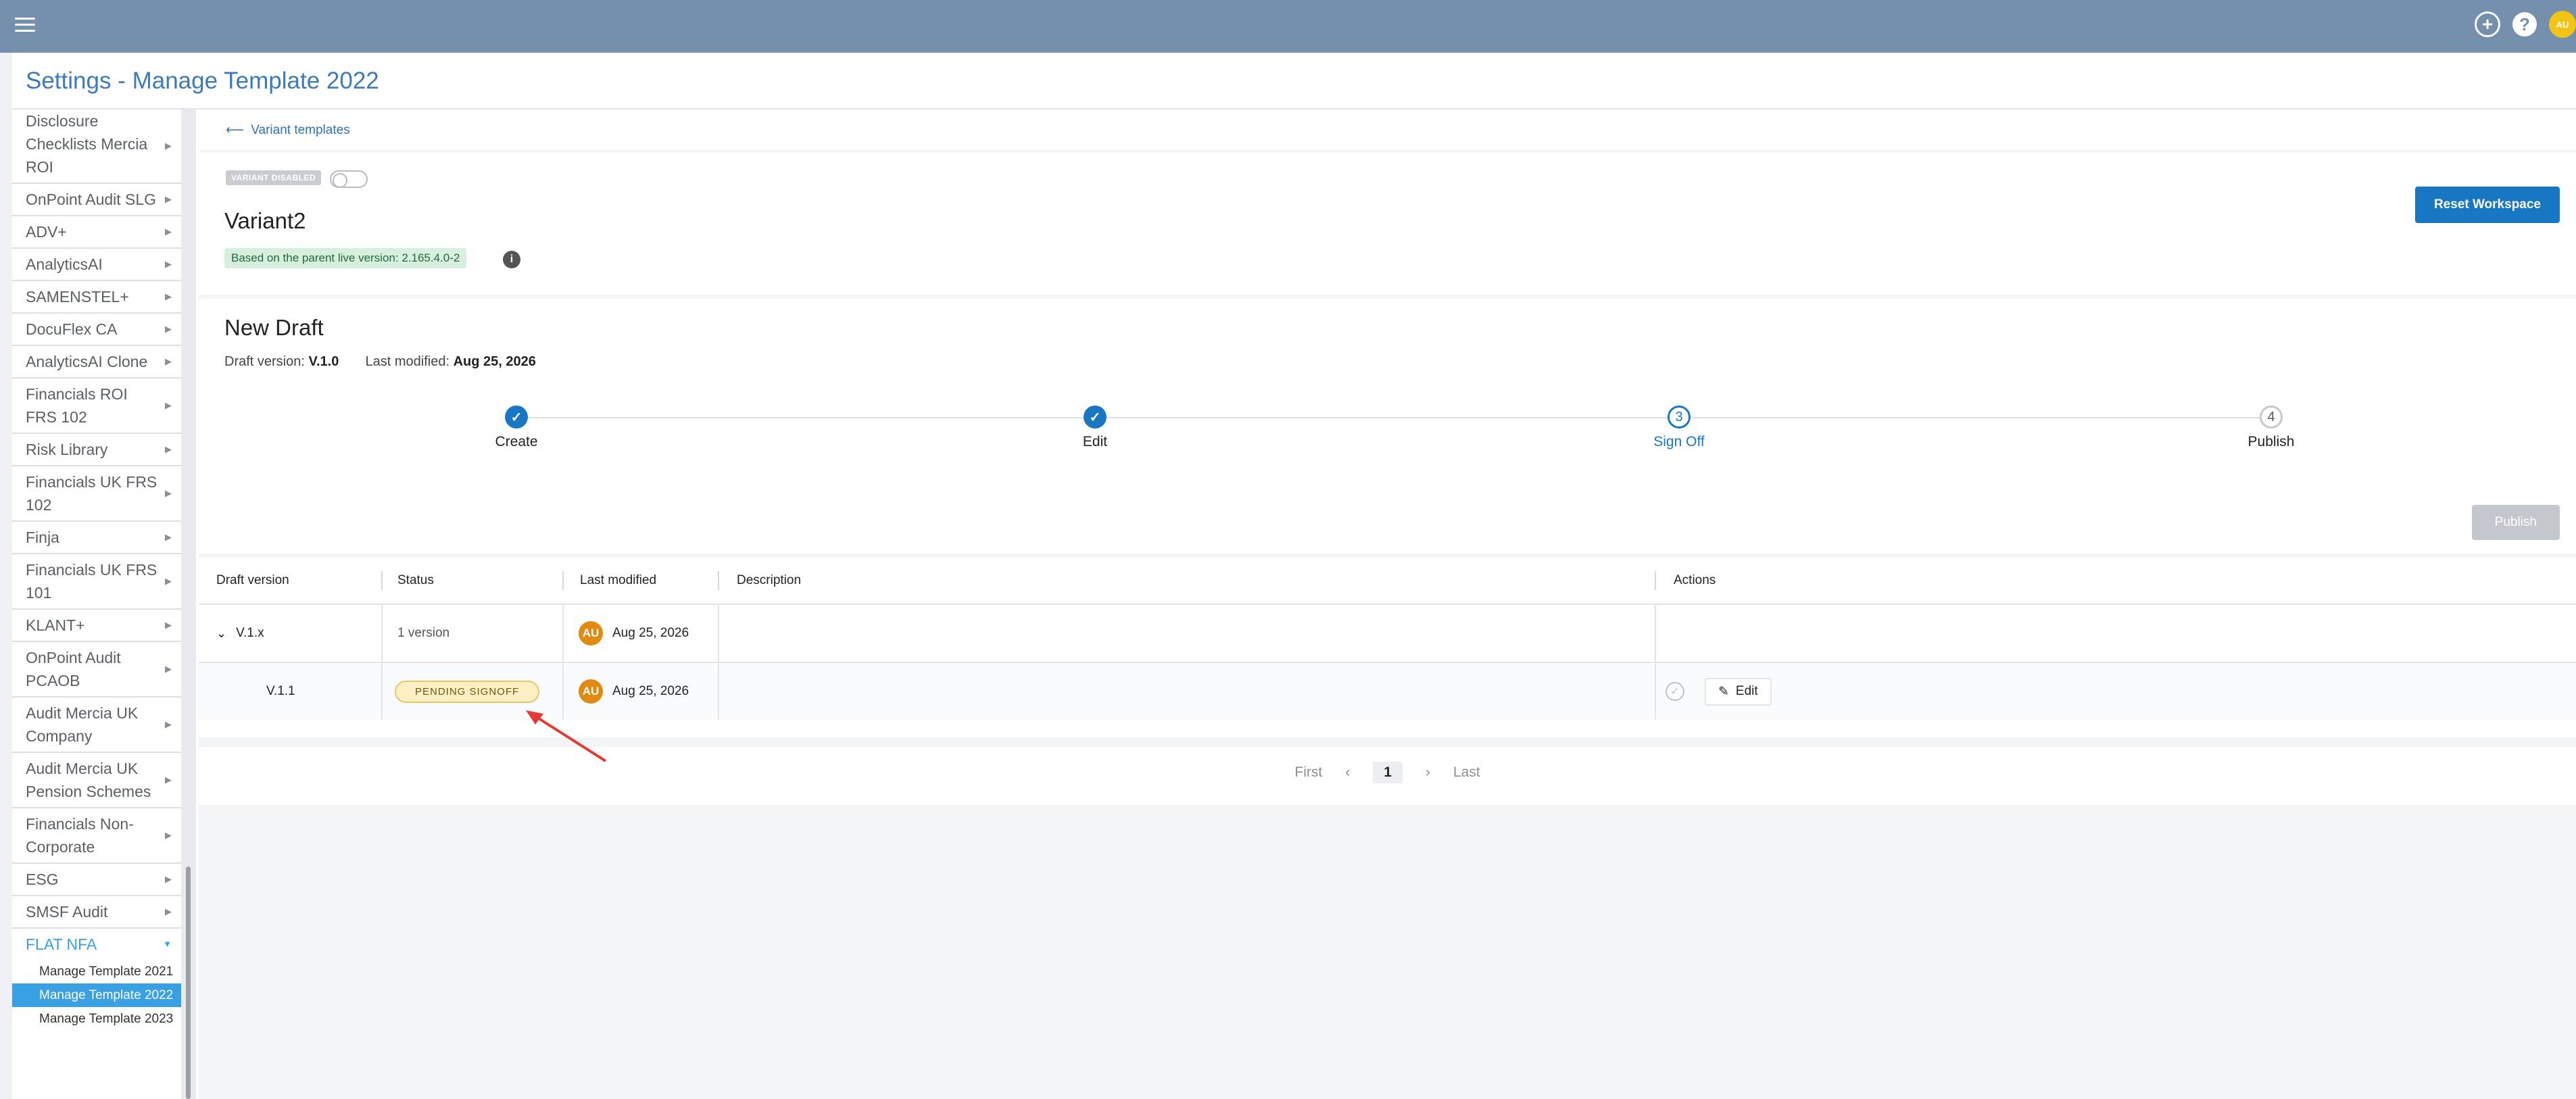 The image size is (2576, 1099). Describe the element at coordinates (2487, 205) in the screenshot. I see `reset-workspace-button: Reset Workspace` at that location.